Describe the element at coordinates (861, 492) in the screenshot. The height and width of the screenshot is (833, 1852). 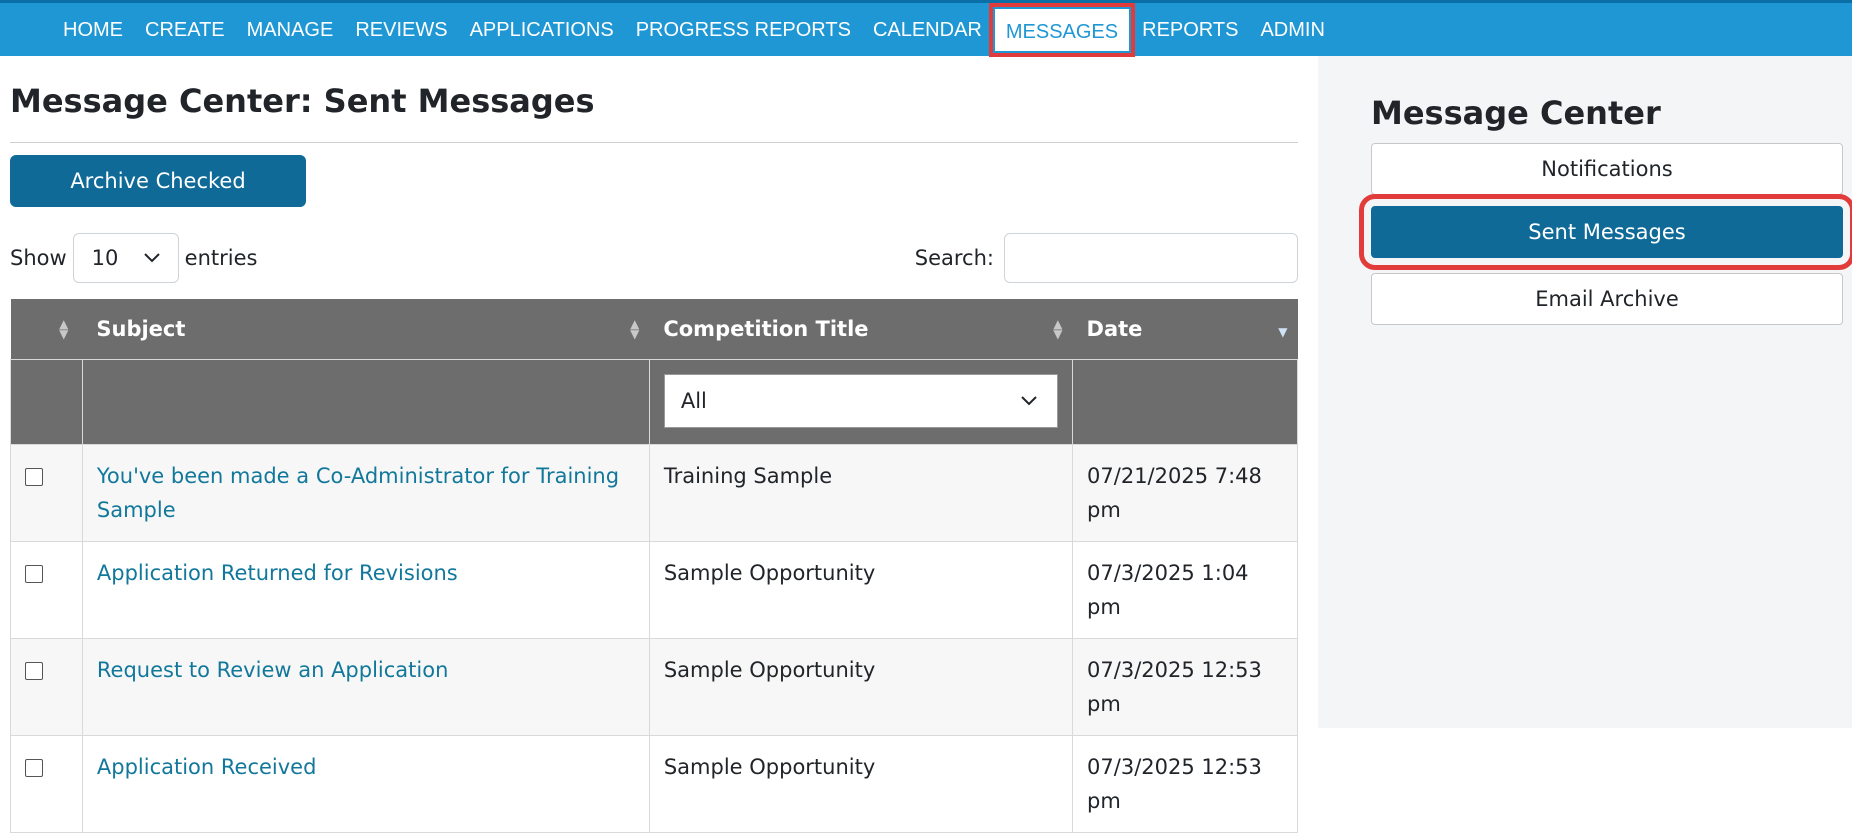
I see `competition-cell: Training Sample` at that location.